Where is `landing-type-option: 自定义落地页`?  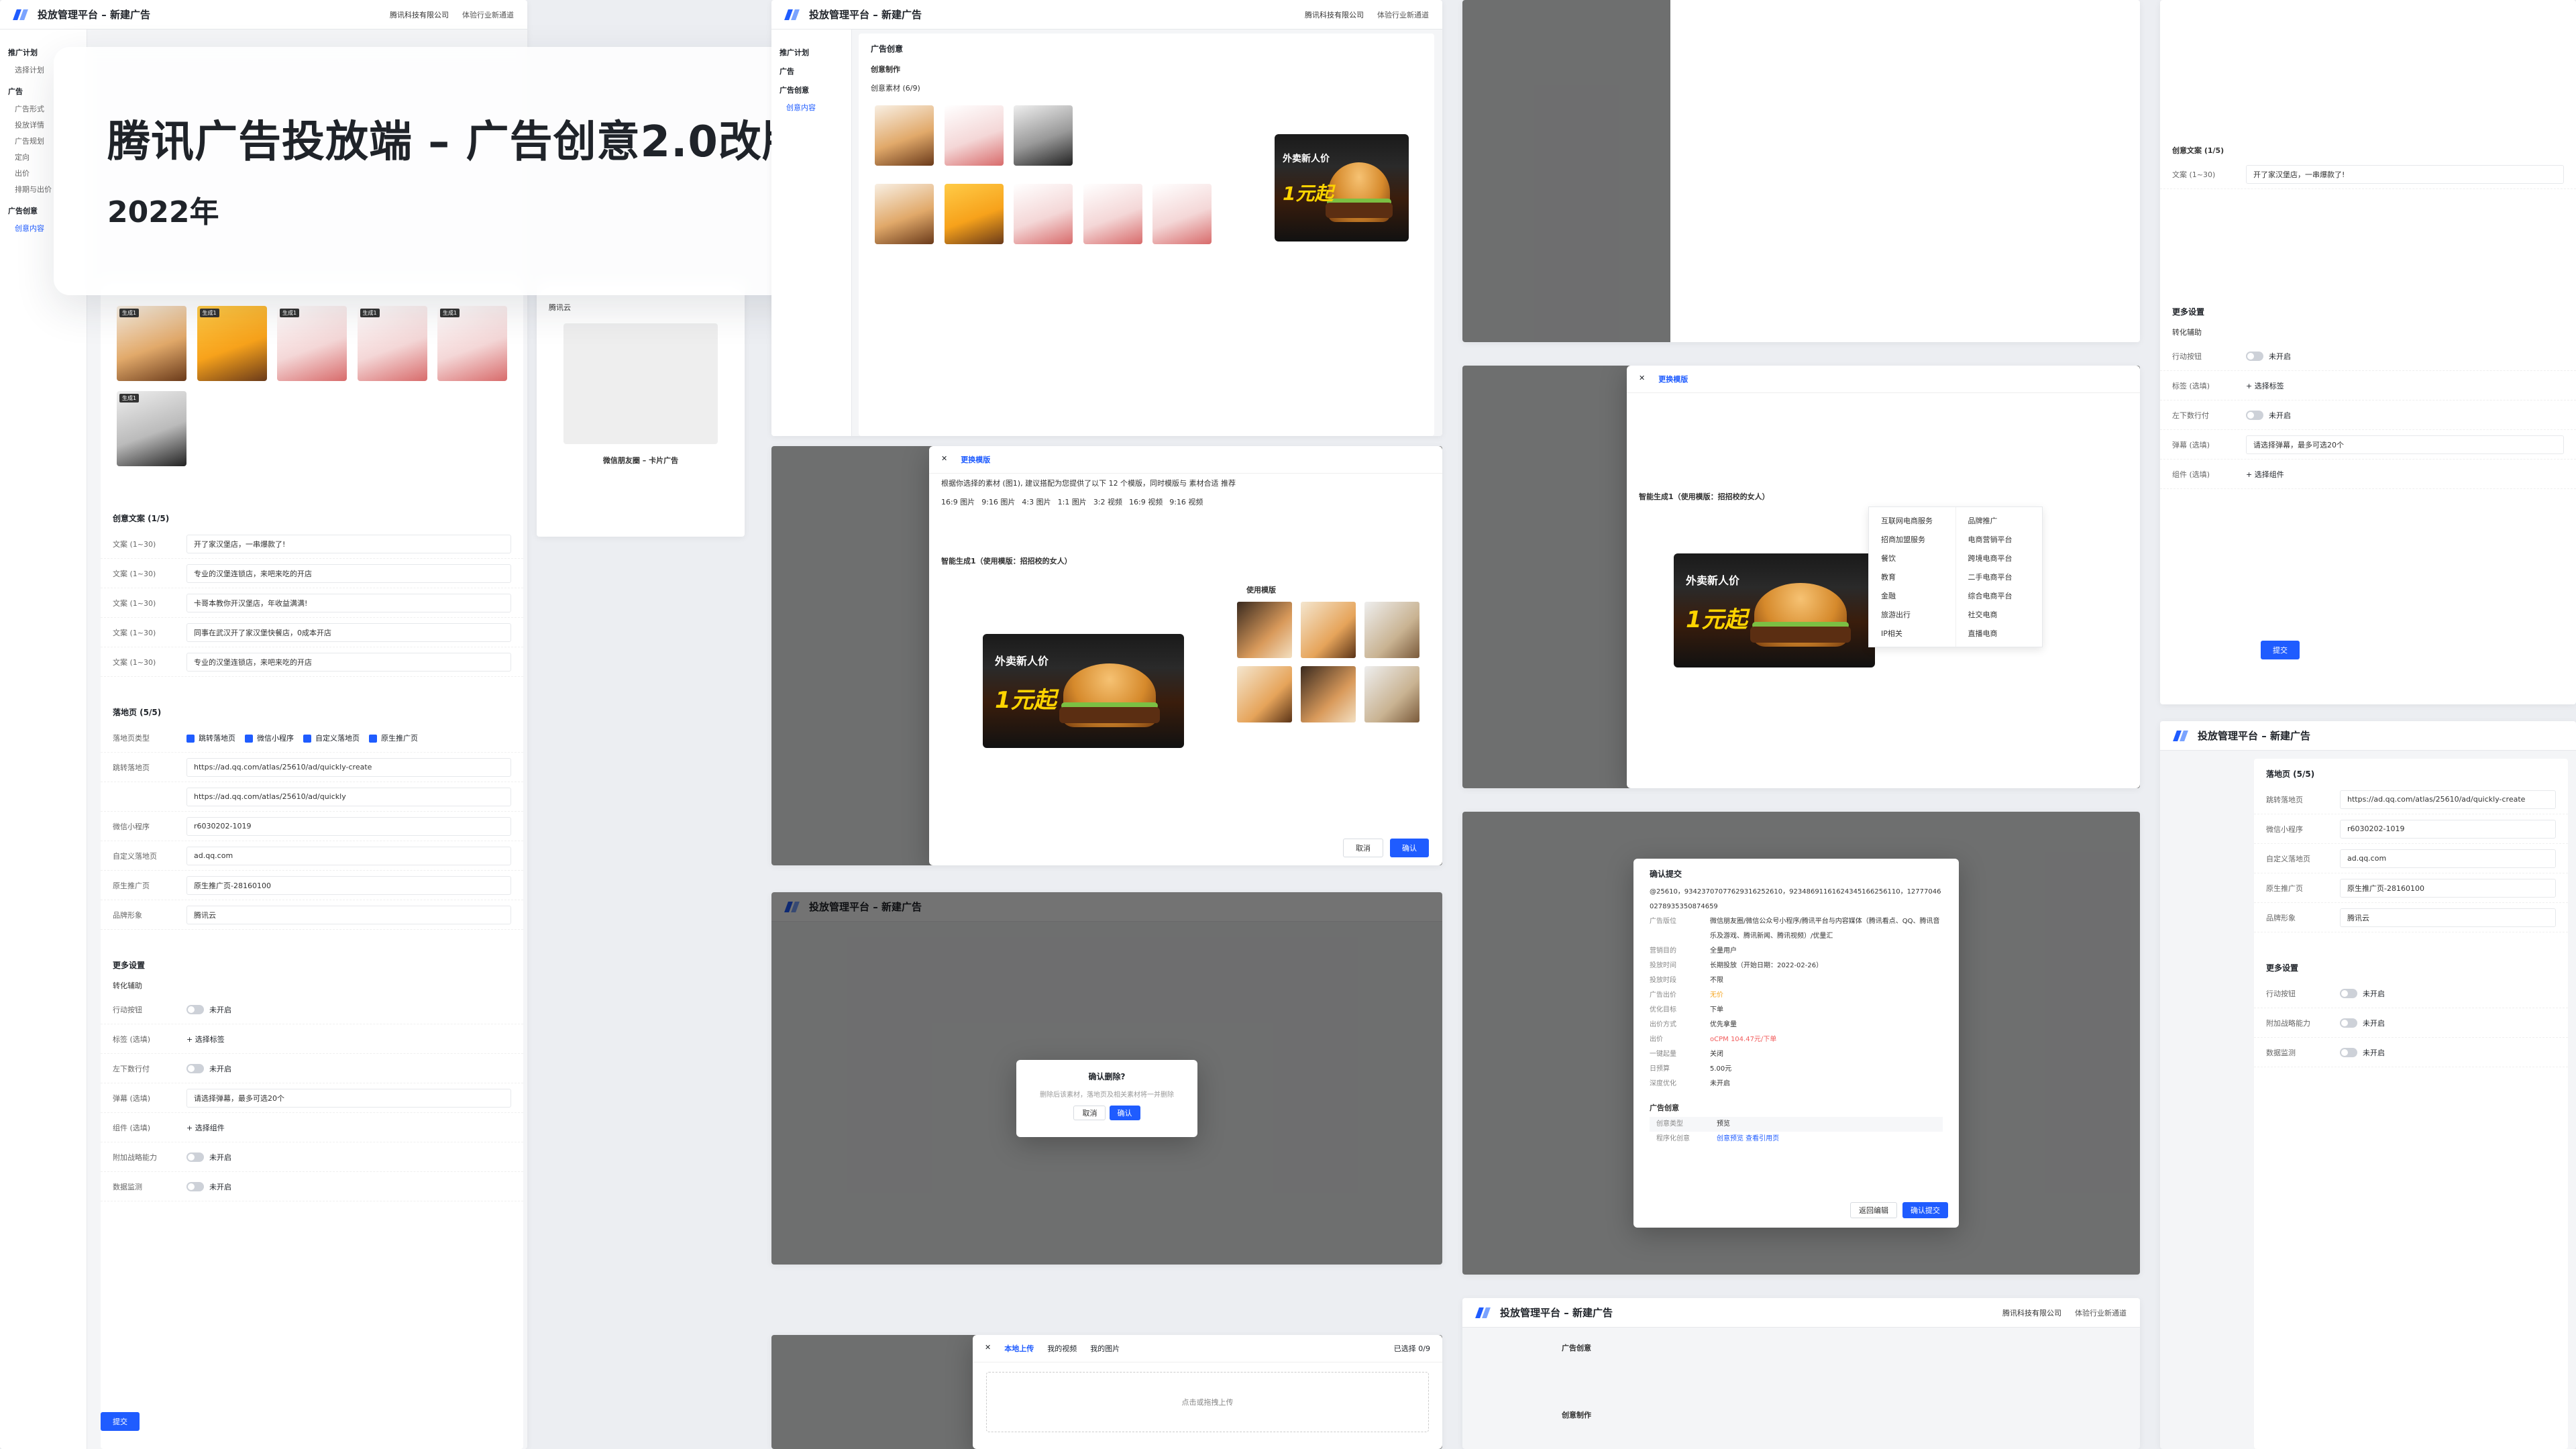
landing-type-option: 自定义落地页 is located at coordinates (331, 738).